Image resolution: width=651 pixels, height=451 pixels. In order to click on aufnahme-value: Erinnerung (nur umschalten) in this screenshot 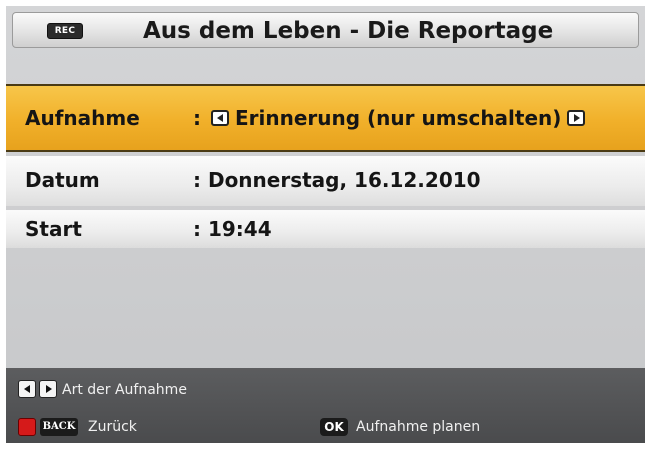, I will do `click(398, 118)`.